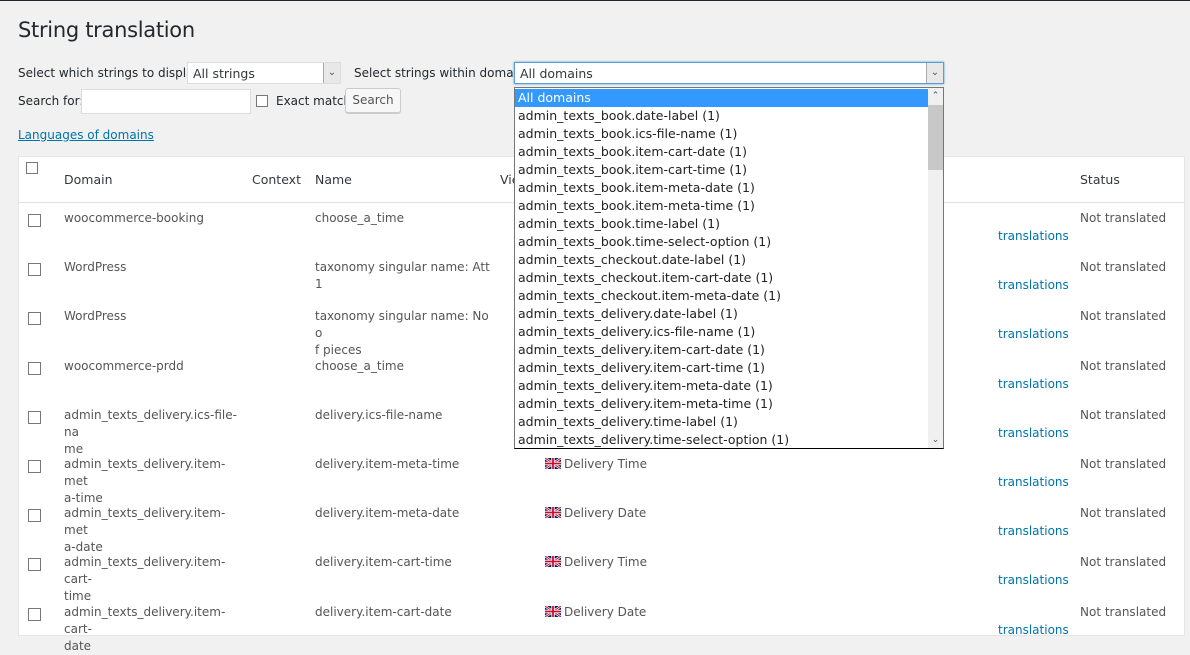 This screenshot has height=655, width=1190. Describe the element at coordinates (721, 422) in the screenshot. I see `dropdown-option: admin_texts_delivery.time-label (1)` at that location.